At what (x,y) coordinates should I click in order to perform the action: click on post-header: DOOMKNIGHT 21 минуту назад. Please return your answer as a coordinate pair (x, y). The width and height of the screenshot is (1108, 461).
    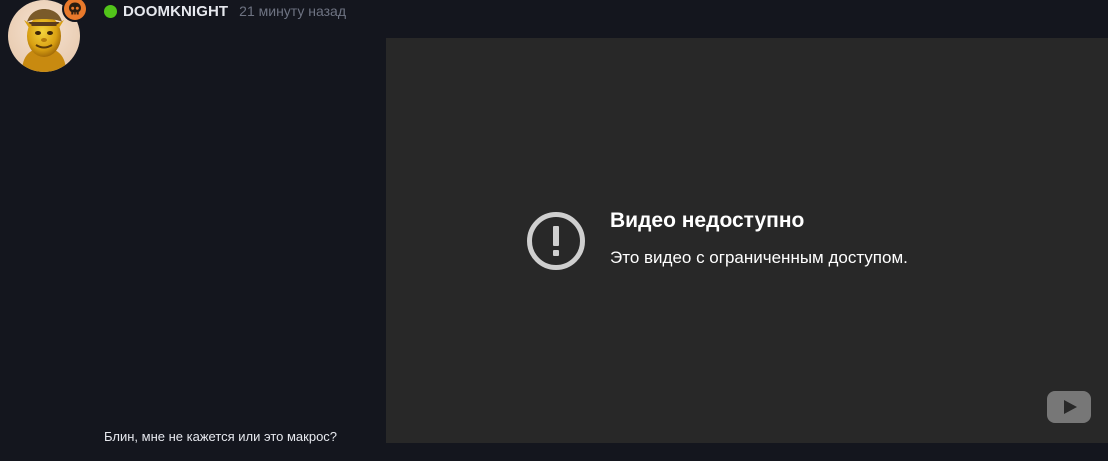
    Looking at the image, I should click on (225, 11).